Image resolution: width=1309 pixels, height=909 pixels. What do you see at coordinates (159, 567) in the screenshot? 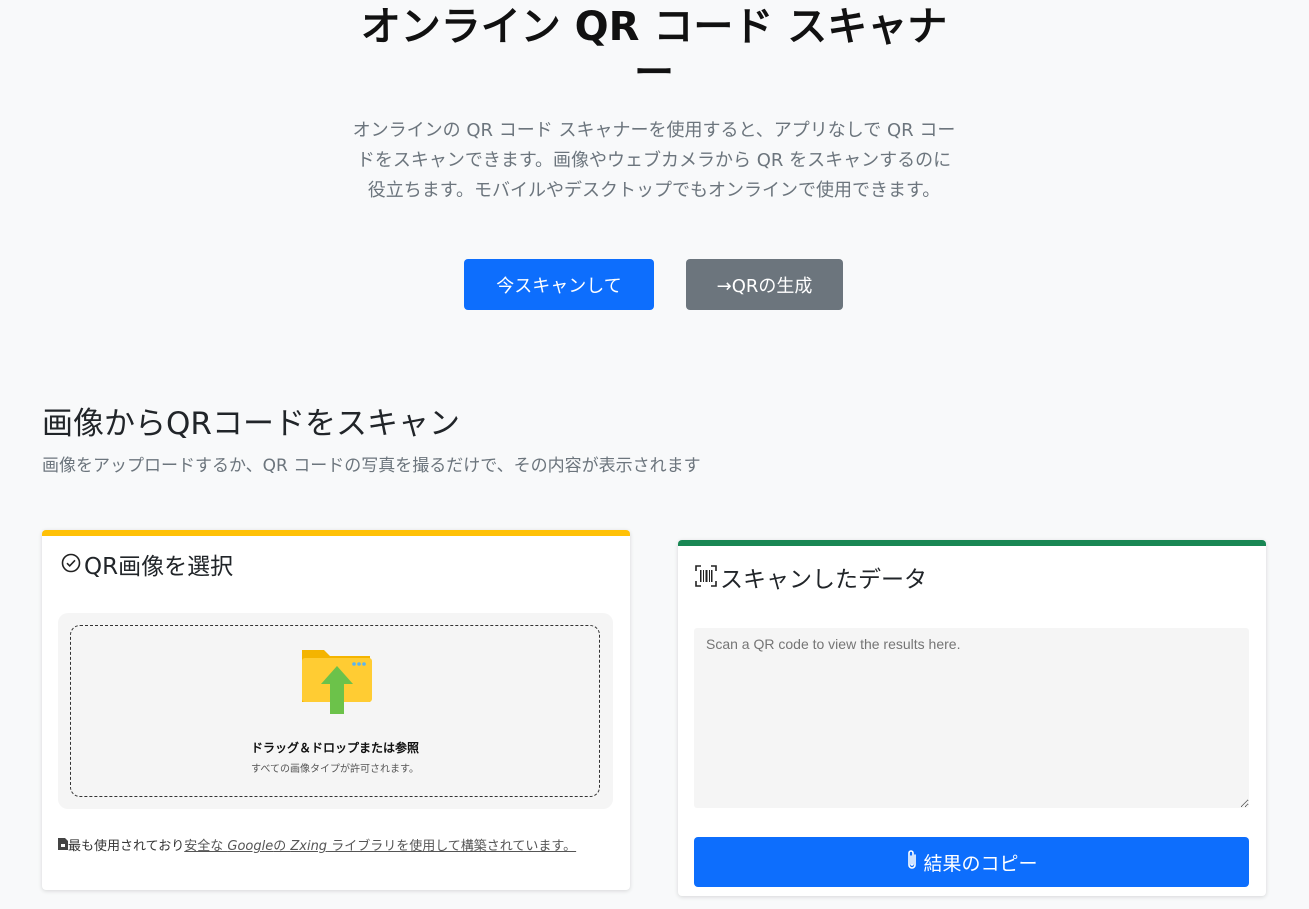
I see `upload-card-title: QR画像を選択` at bounding box center [159, 567].